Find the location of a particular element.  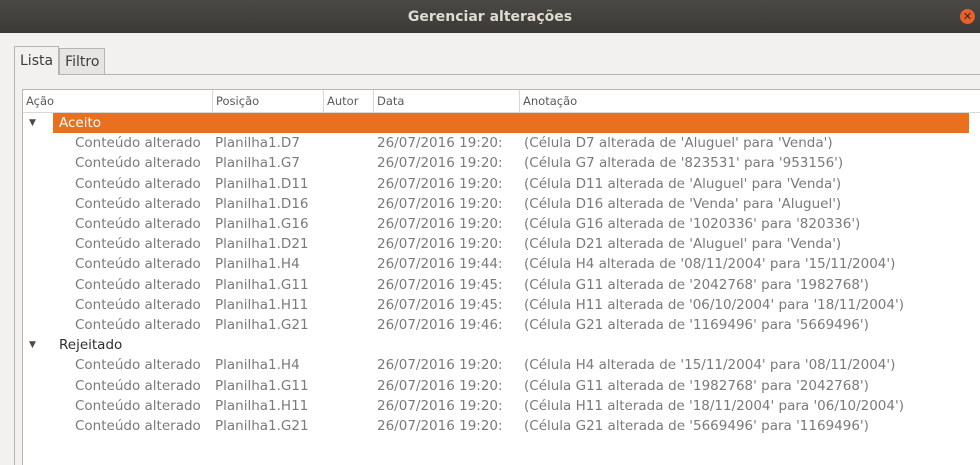

selection-highlight is located at coordinates (511, 123).